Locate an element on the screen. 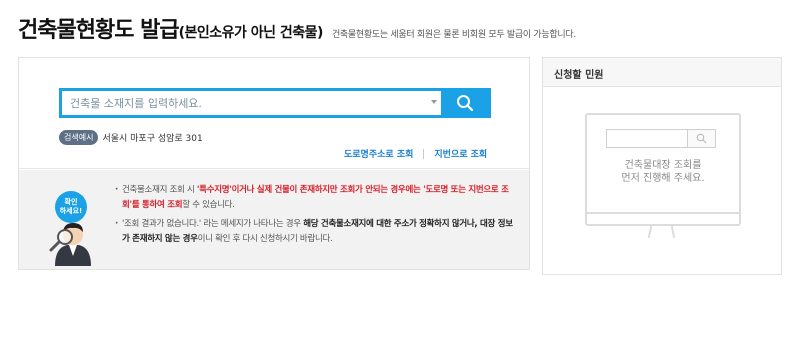 This screenshot has height=350, width=800. illustration-search-button is located at coordinates (701, 138).